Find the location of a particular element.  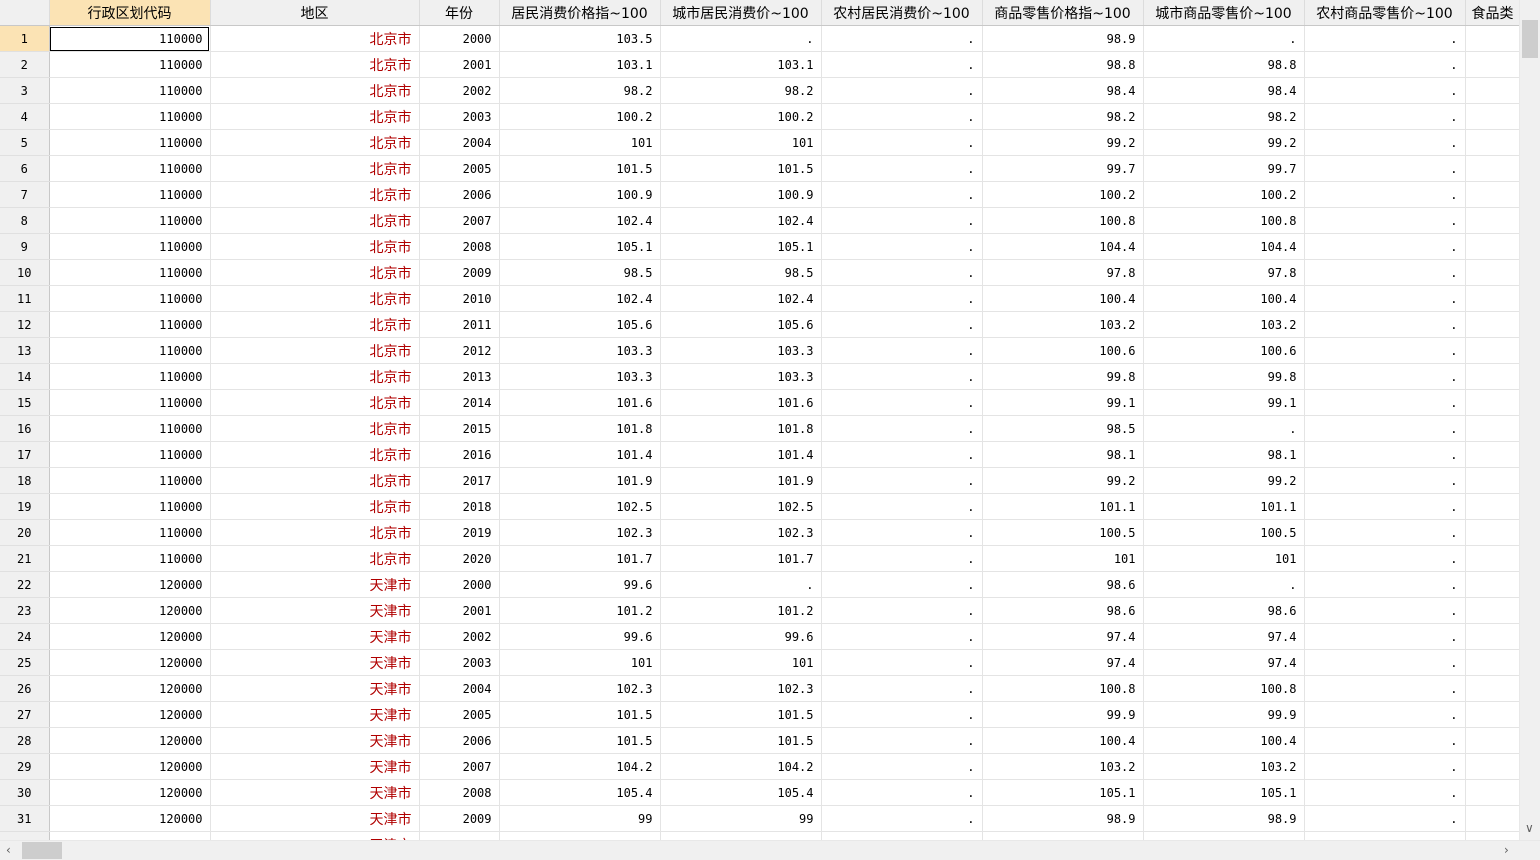

data-cell: 2000 is located at coordinates (459, 584).